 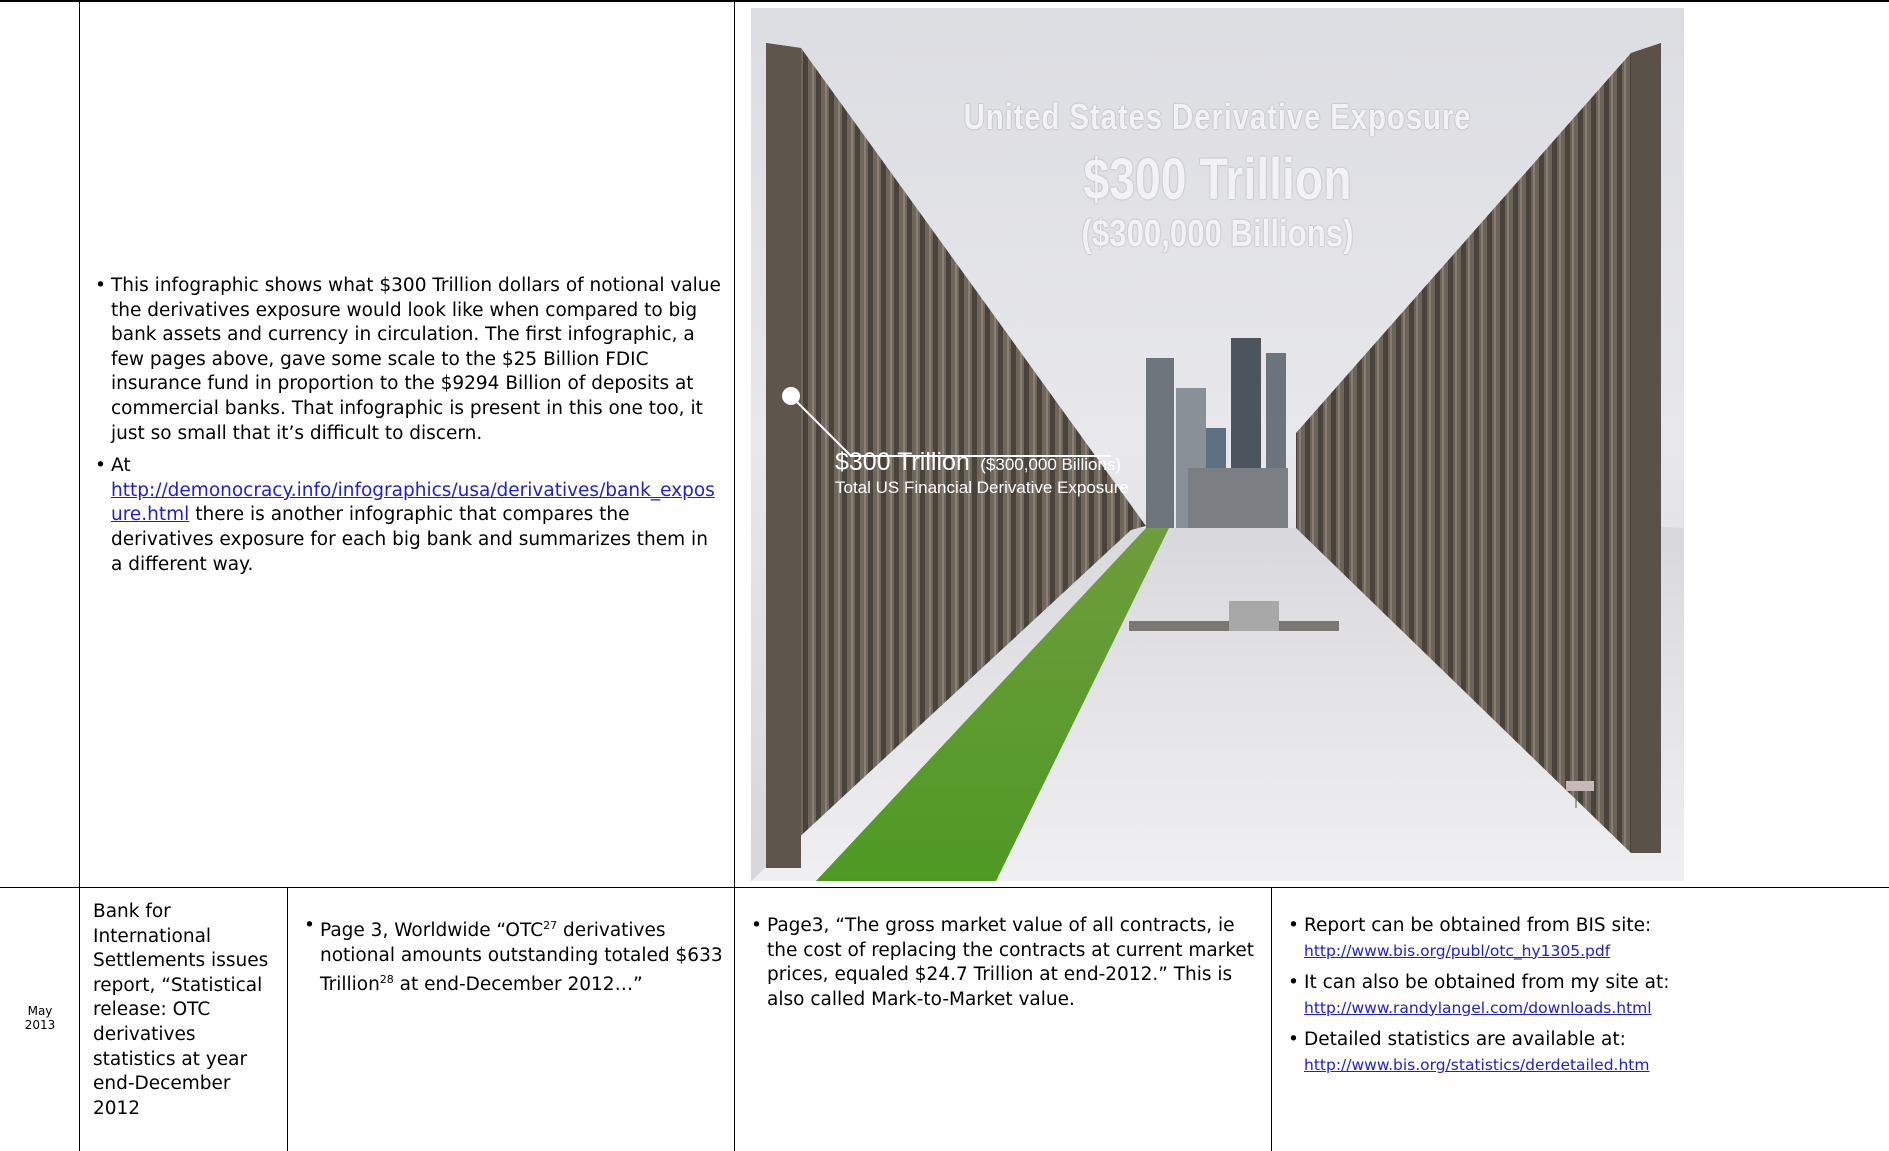 What do you see at coordinates (1457, 951) in the screenshot?
I see `bis-report-link: http://www.bis.org/publ/otc_hy1305.pdf` at bounding box center [1457, 951].